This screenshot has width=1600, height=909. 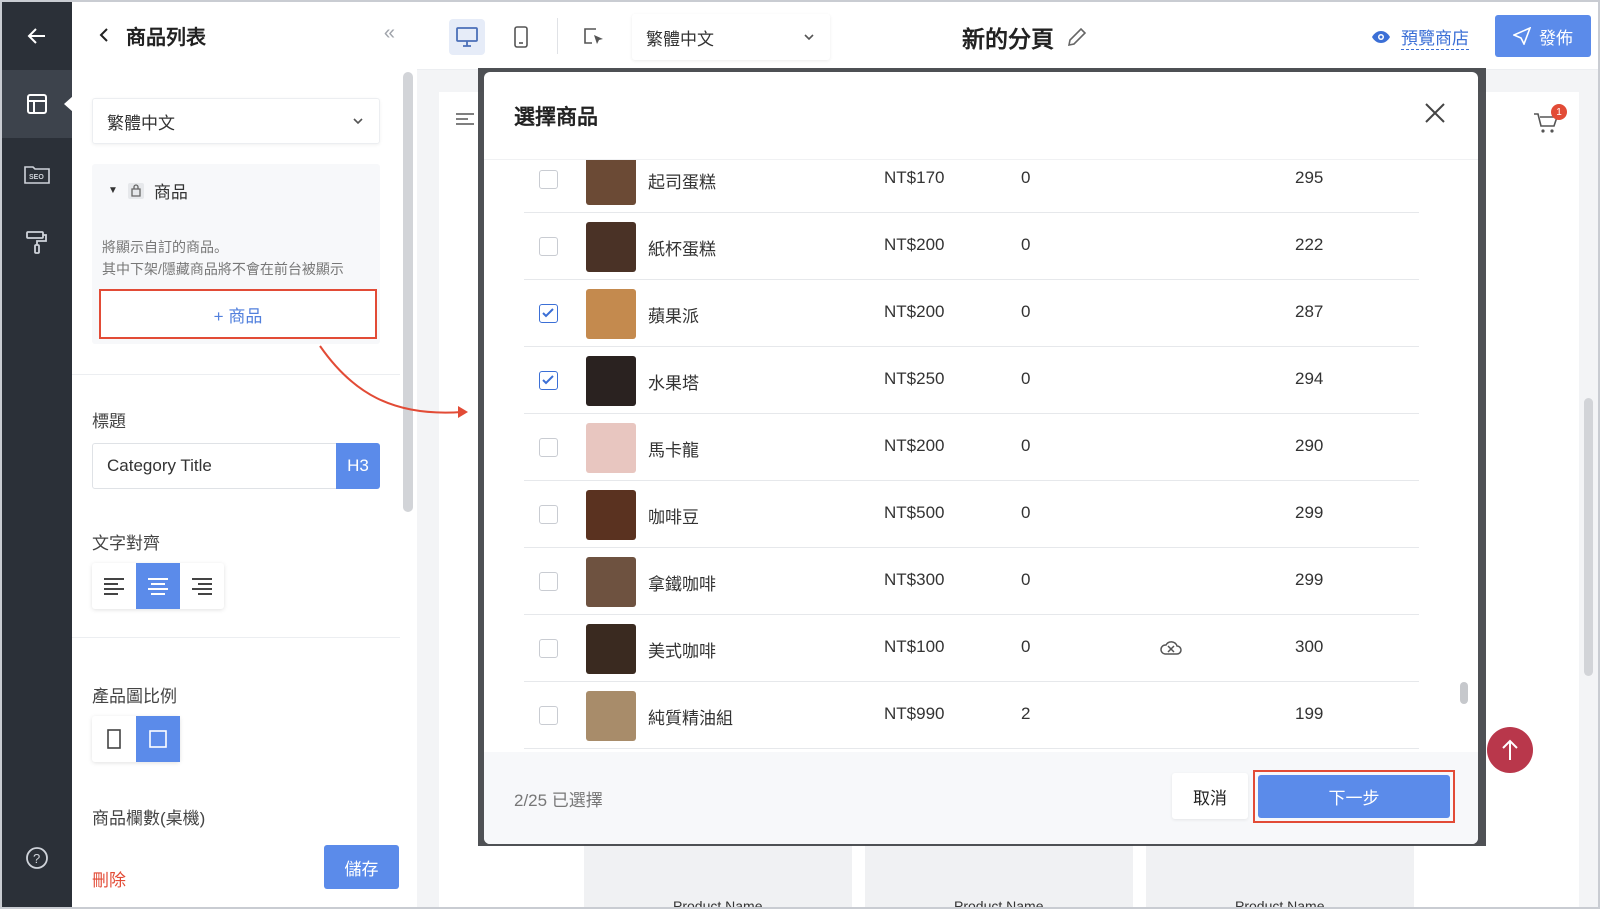 What do you see at coordinates (149, 818) in the screenshot?
I see `columns-label: 商品欄數(桌機)` at bounding box center [149, 818].